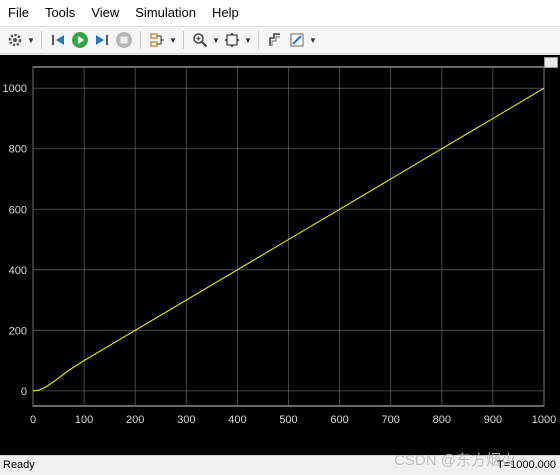 The image size is (560, 475). I want to click on toolbar: ▼ ▼ ▼ ▼ ▼, so click(280, 40).